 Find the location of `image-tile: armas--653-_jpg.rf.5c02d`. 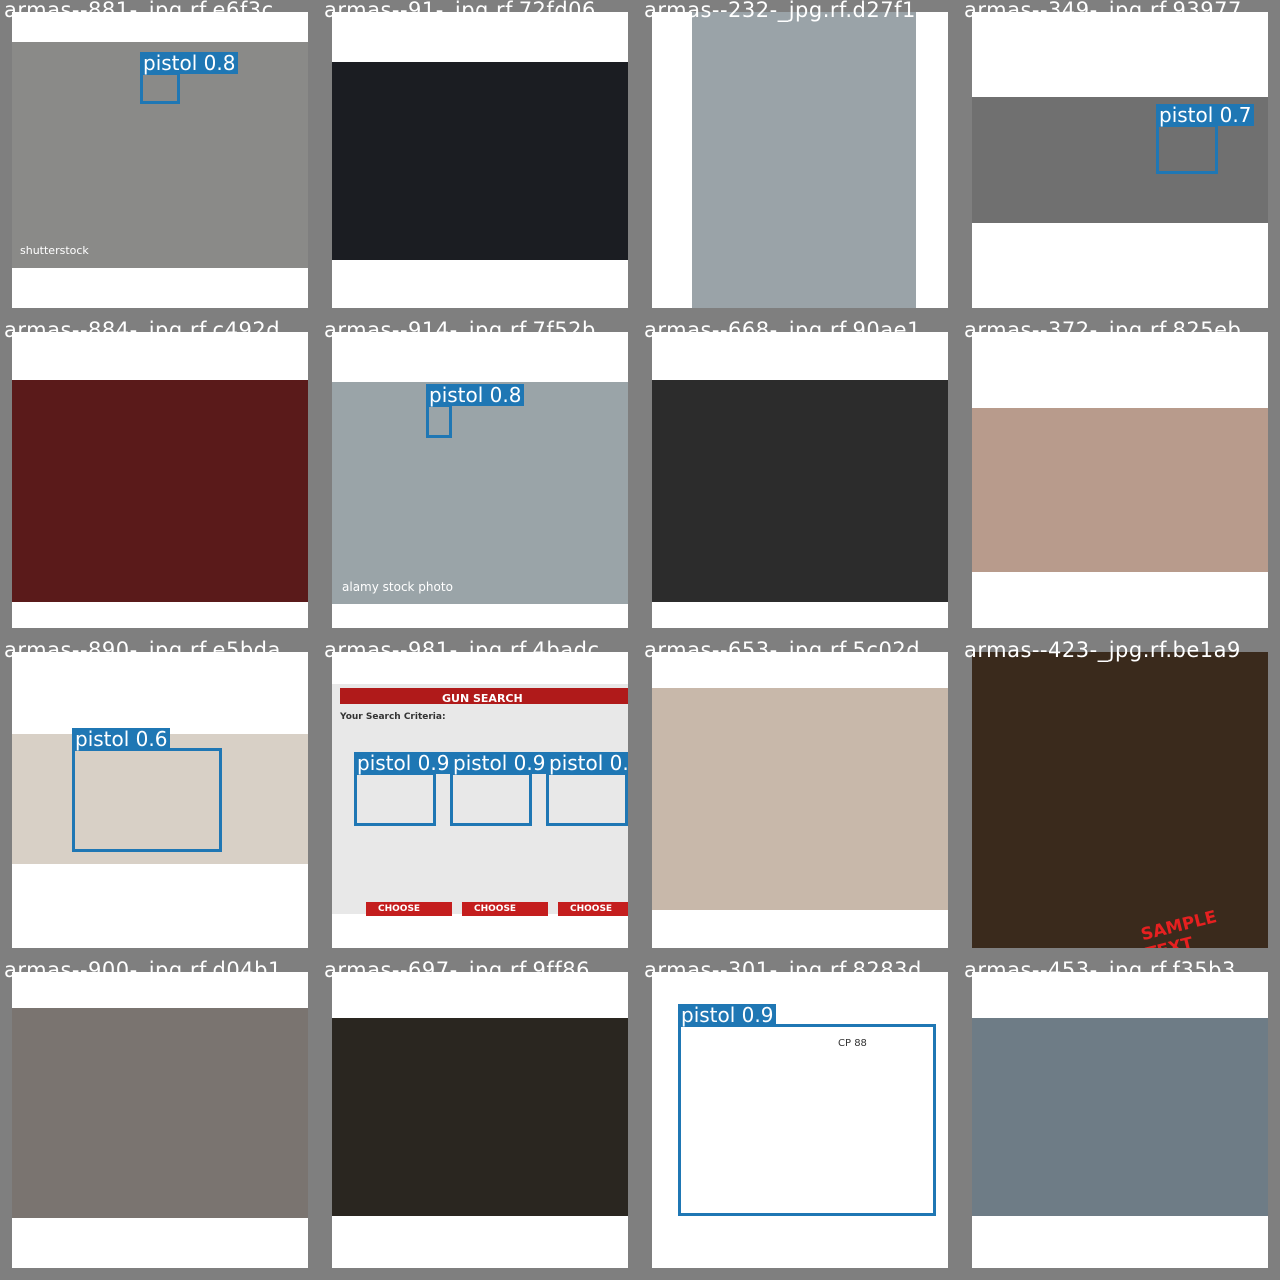

image-tile: armas--653-_jpg.rf.5c02d is located at coordinates (800, 800).